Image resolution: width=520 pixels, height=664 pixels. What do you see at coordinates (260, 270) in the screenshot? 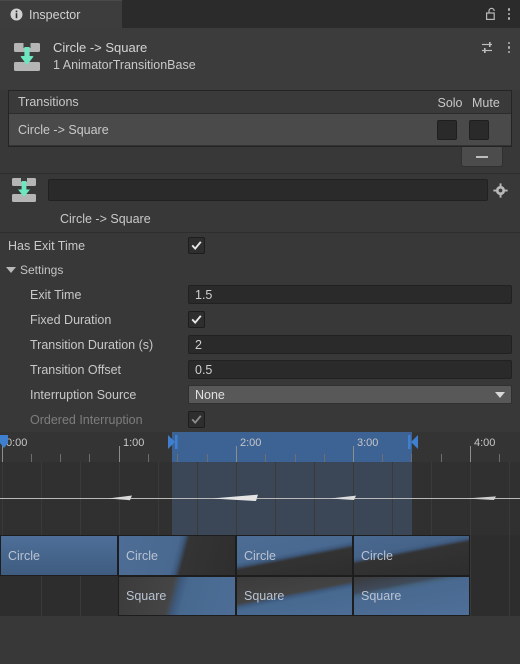
I see `settings-foldout: Settings` at bounding box center [260, 270].